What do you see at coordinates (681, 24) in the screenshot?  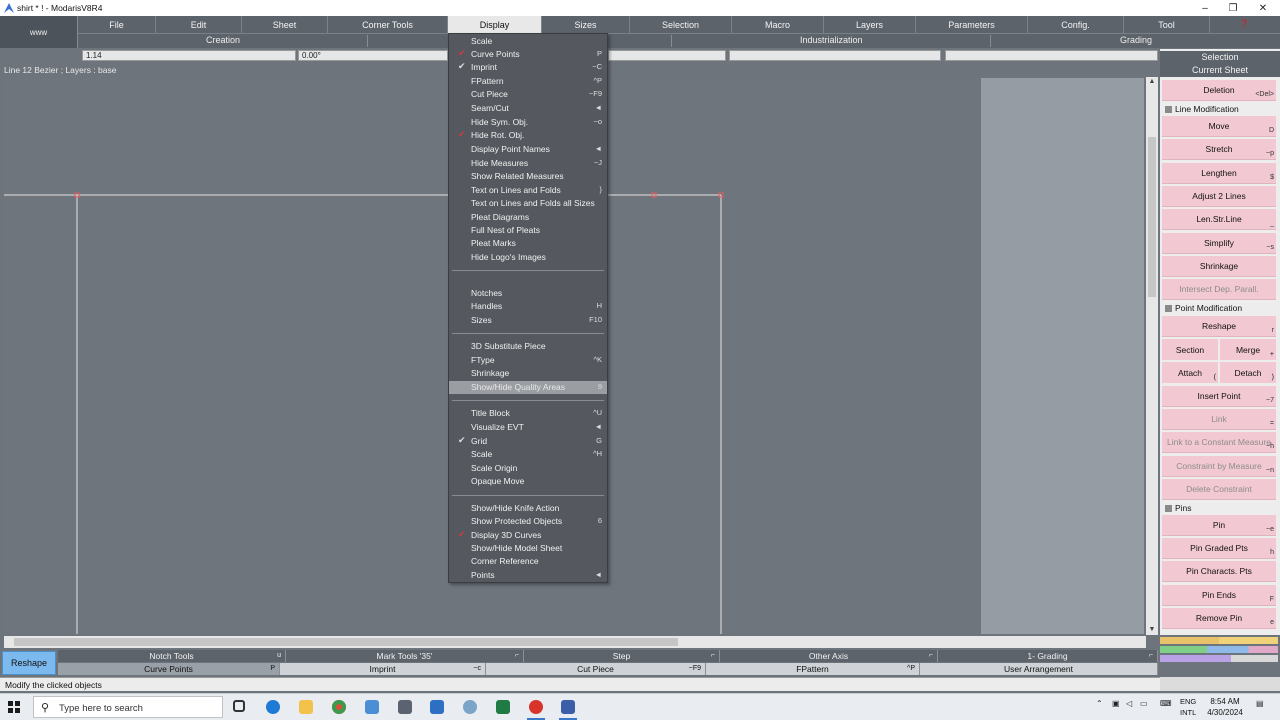 I see `menu-selection: Selection` at bounding box center [681, 24].